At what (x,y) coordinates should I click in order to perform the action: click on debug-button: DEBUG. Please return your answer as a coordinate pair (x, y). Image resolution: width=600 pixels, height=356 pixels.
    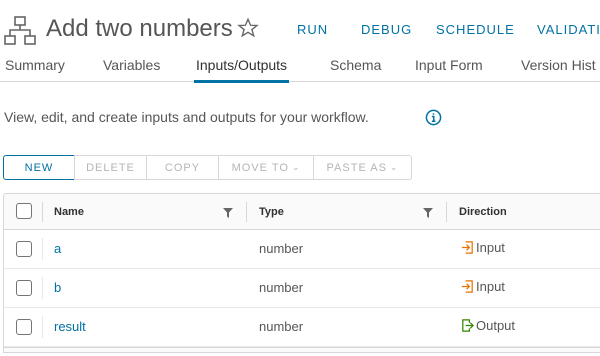
    Looking at the image, I should click on (386, 29).